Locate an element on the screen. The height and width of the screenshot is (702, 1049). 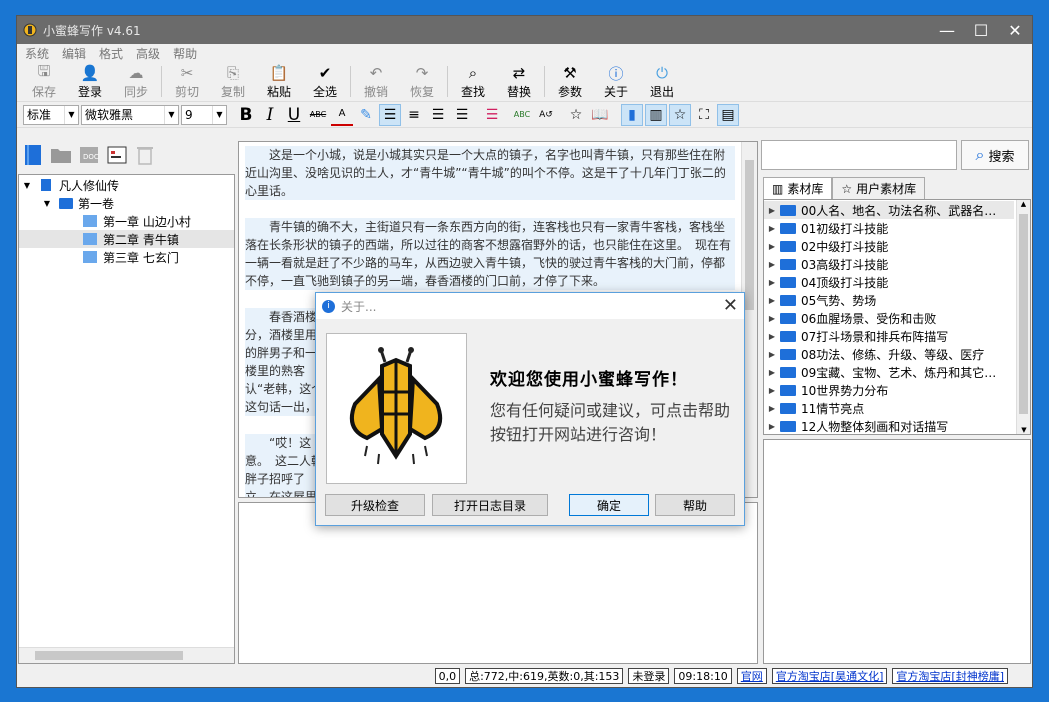
notes-icon: ▤ is located at coordinates (728, 114).